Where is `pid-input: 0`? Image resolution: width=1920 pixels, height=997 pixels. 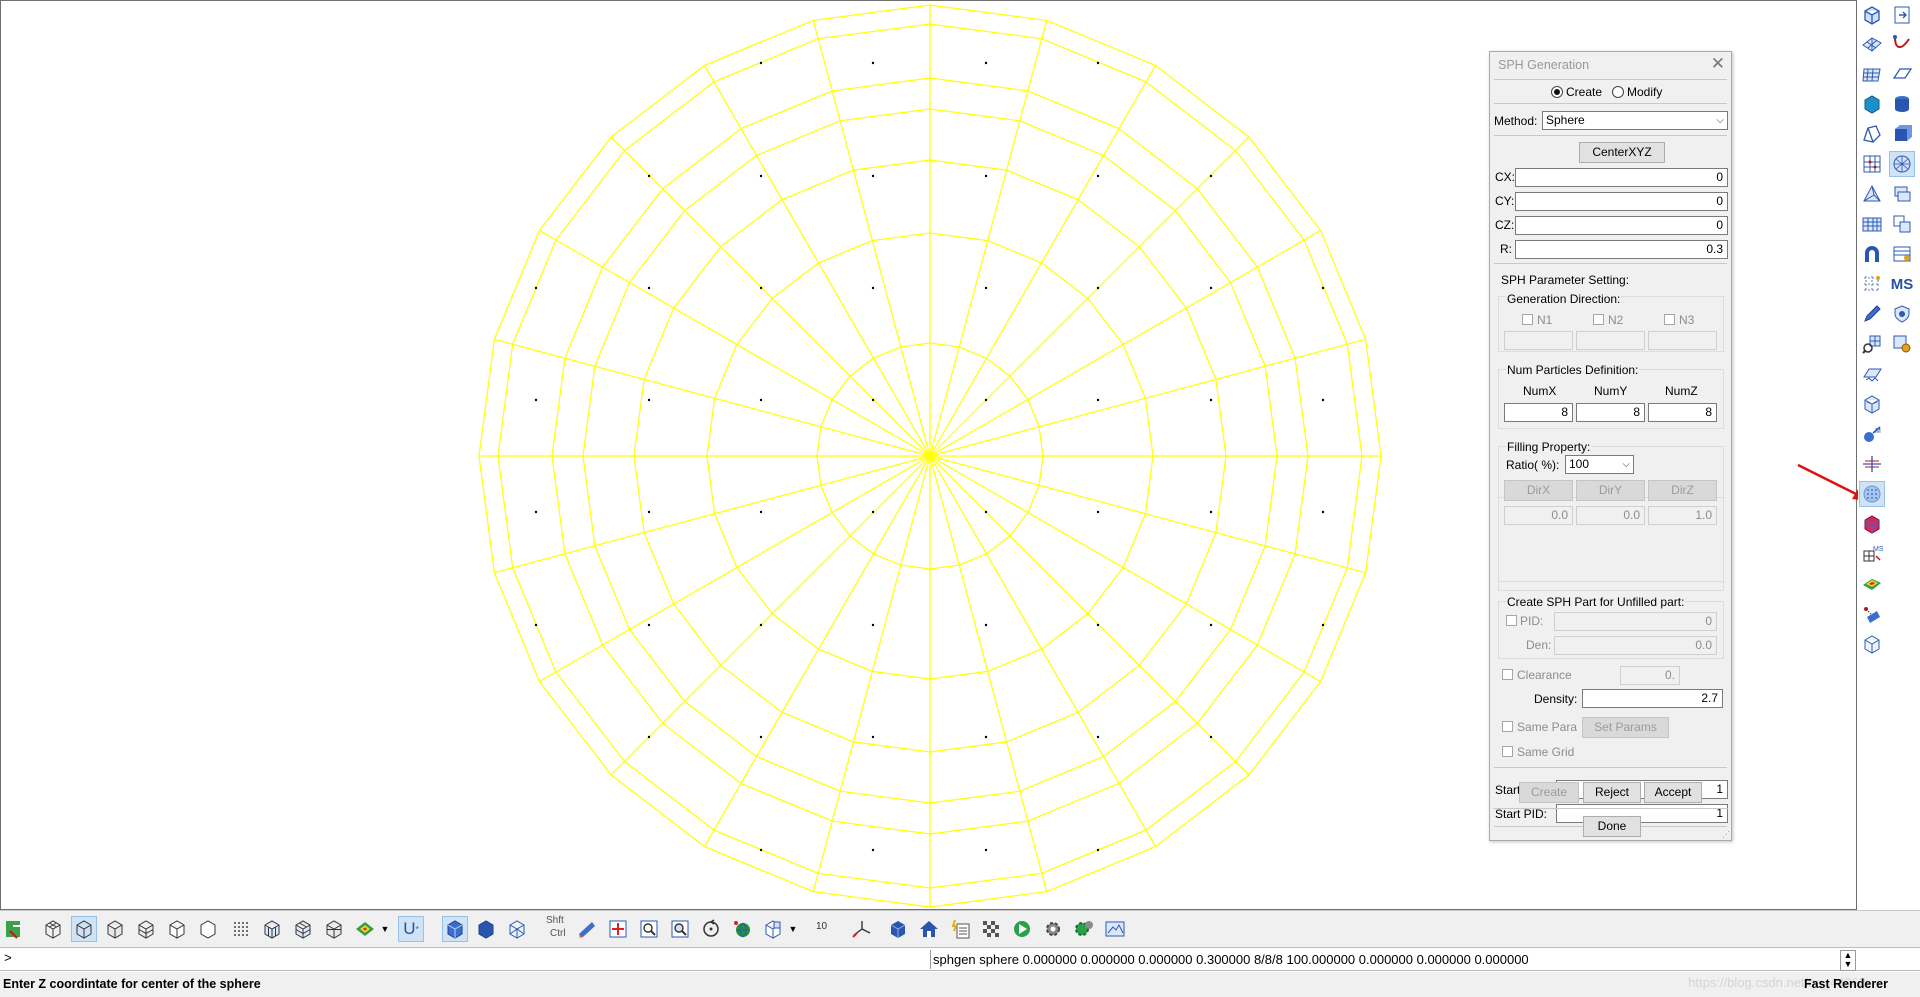 pid-input: 0 is located at coordinates (1635, 621).